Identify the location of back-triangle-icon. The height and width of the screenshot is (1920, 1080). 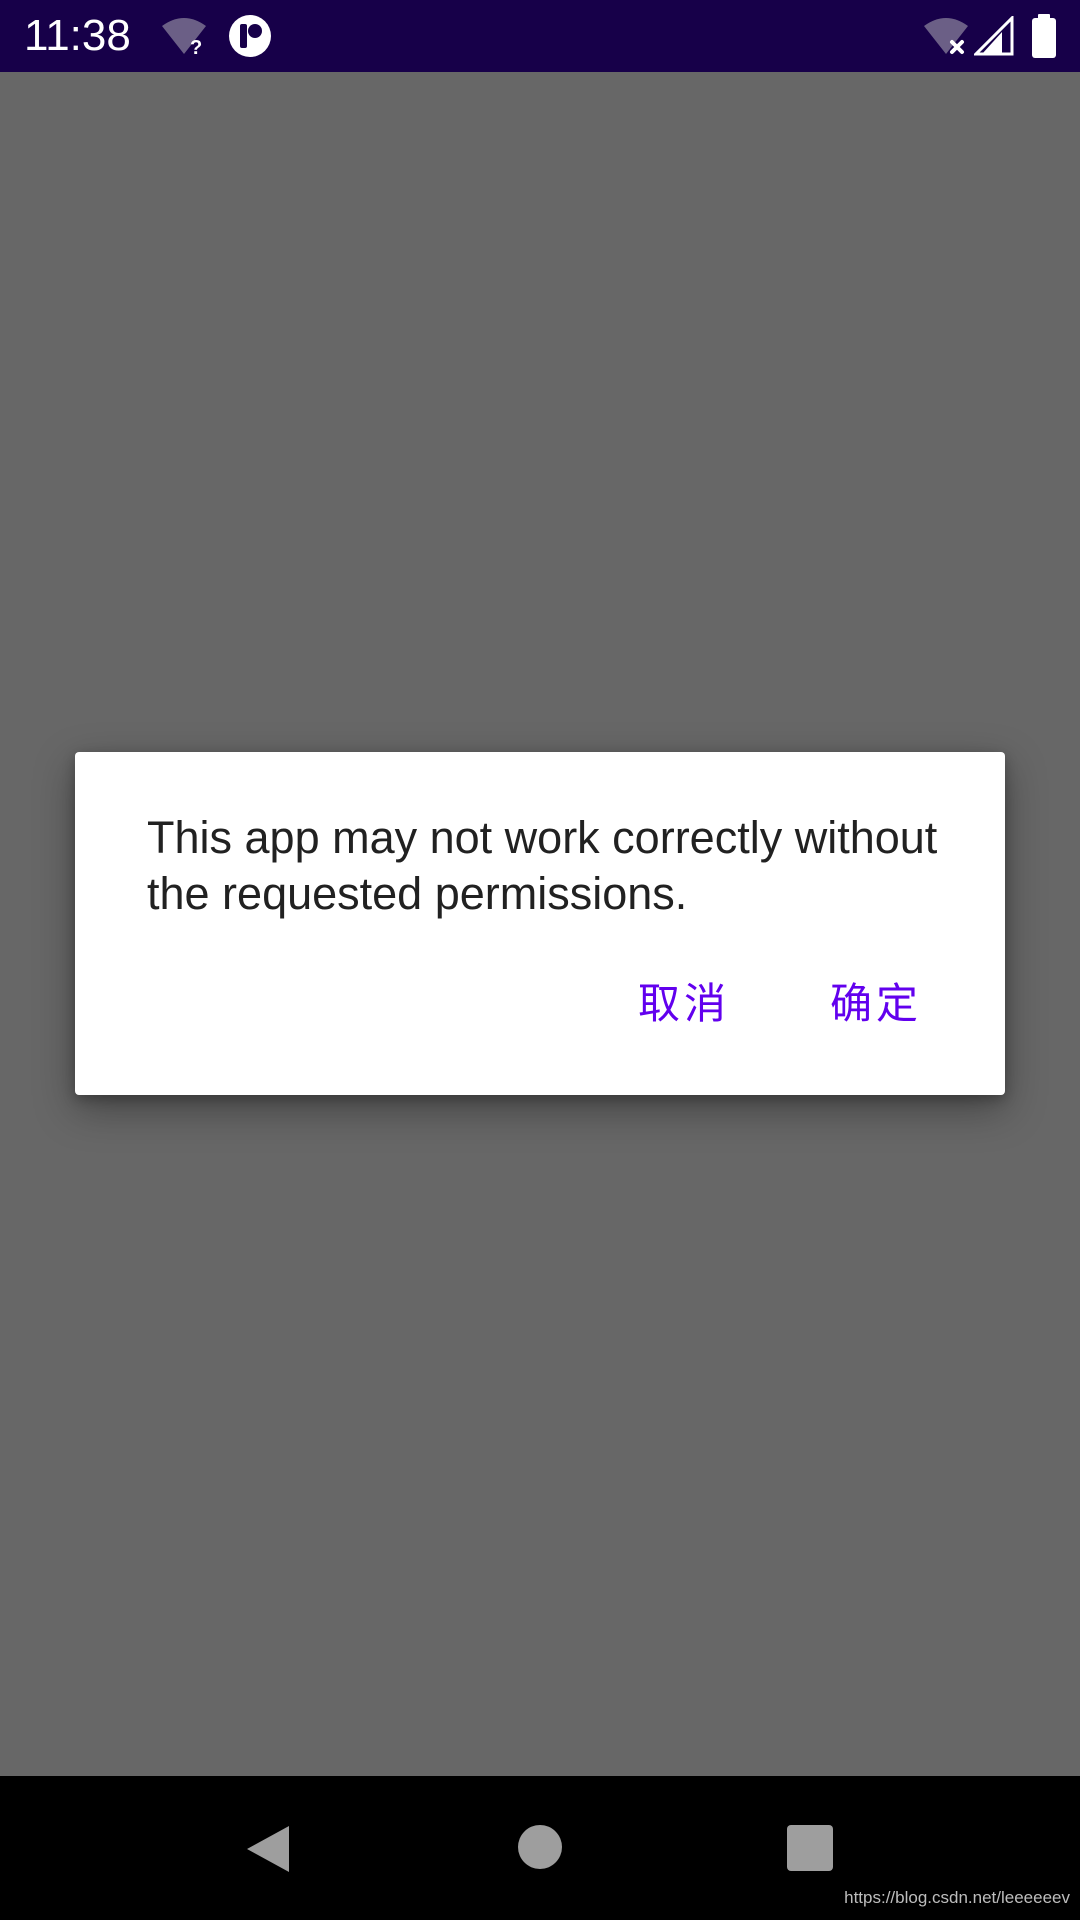
(268, 1849).